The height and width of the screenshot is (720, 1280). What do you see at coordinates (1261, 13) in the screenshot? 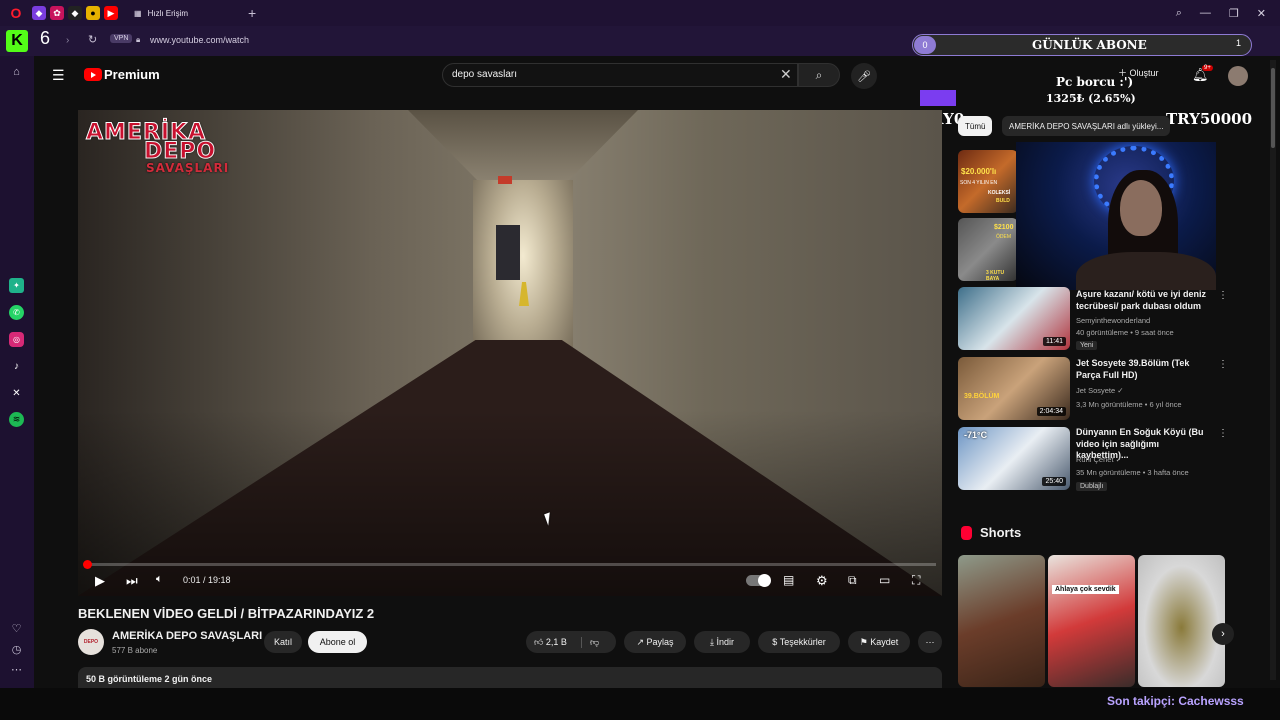
I see `close-button: ✕` at bounding box center [1261, 13].